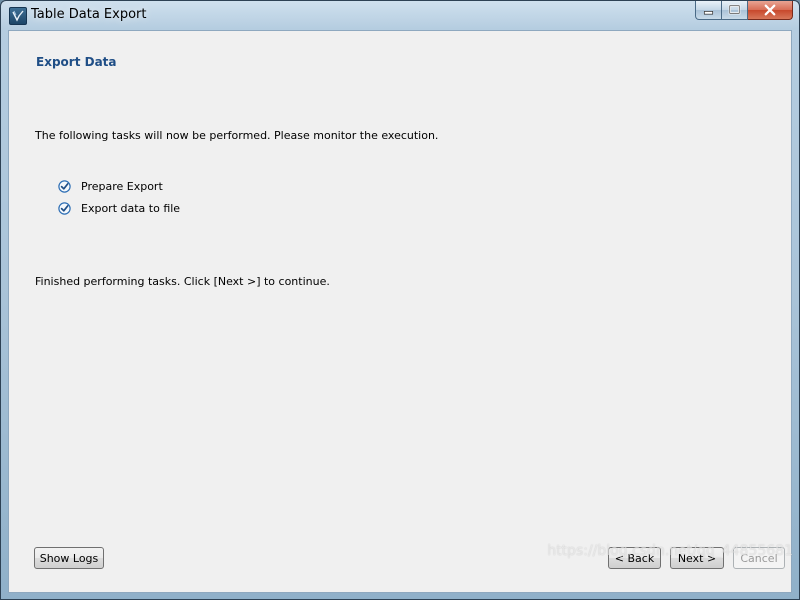 The height and width of the screenshot is (600, 800). Describe the element at coordinates (670, 551) in the screenshot. I see `watermark-text: https://blog.csdn.net/qq_44855681` at that location.